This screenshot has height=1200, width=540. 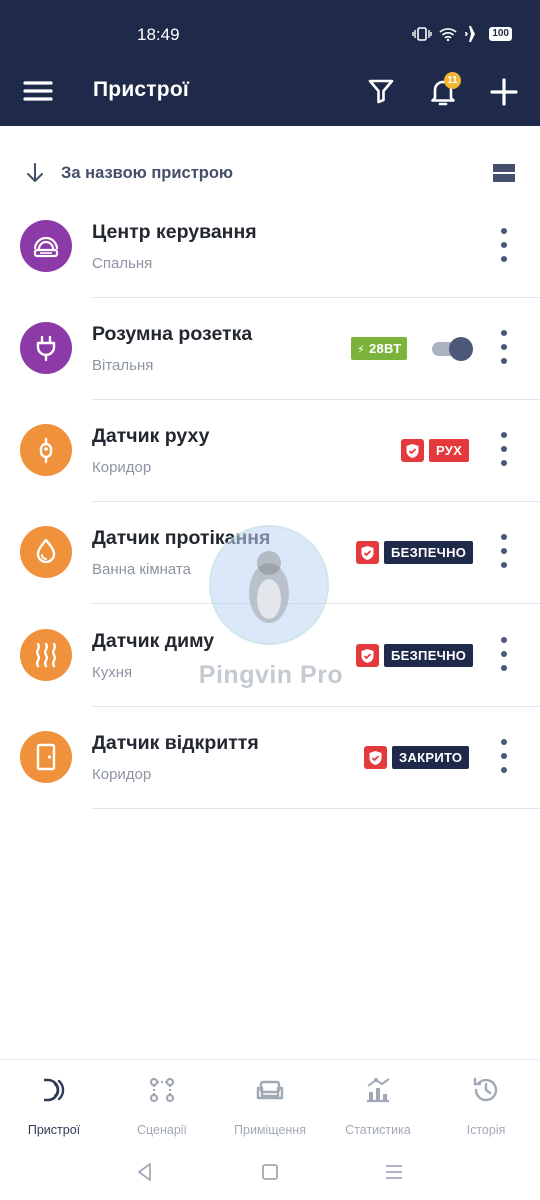 I want to click on system-back-button, so click(x=145, y=1172).